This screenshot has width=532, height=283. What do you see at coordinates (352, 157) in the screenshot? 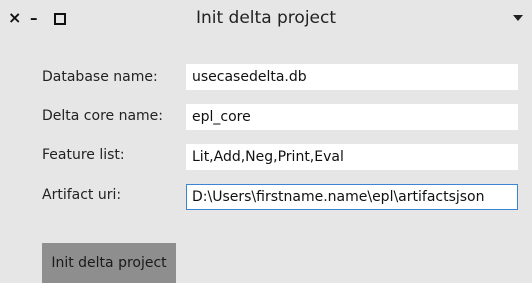
I see `feature-list-field: Lit,Add,Neg,Print,Eval` at bounding box center [352, 157].